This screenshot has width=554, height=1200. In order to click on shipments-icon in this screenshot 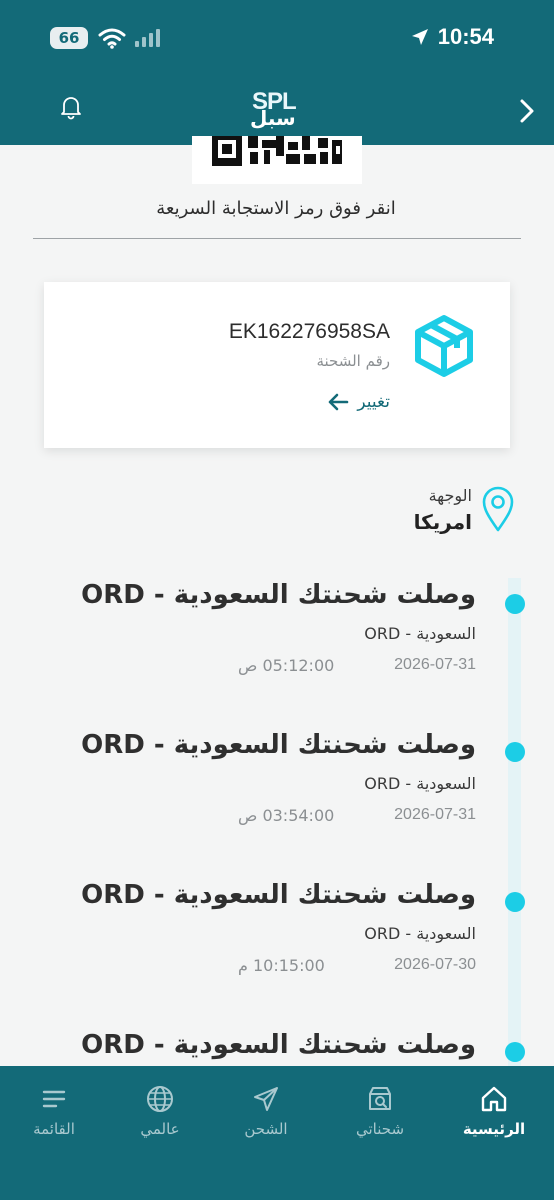, I will do `click(380, 1098)`.